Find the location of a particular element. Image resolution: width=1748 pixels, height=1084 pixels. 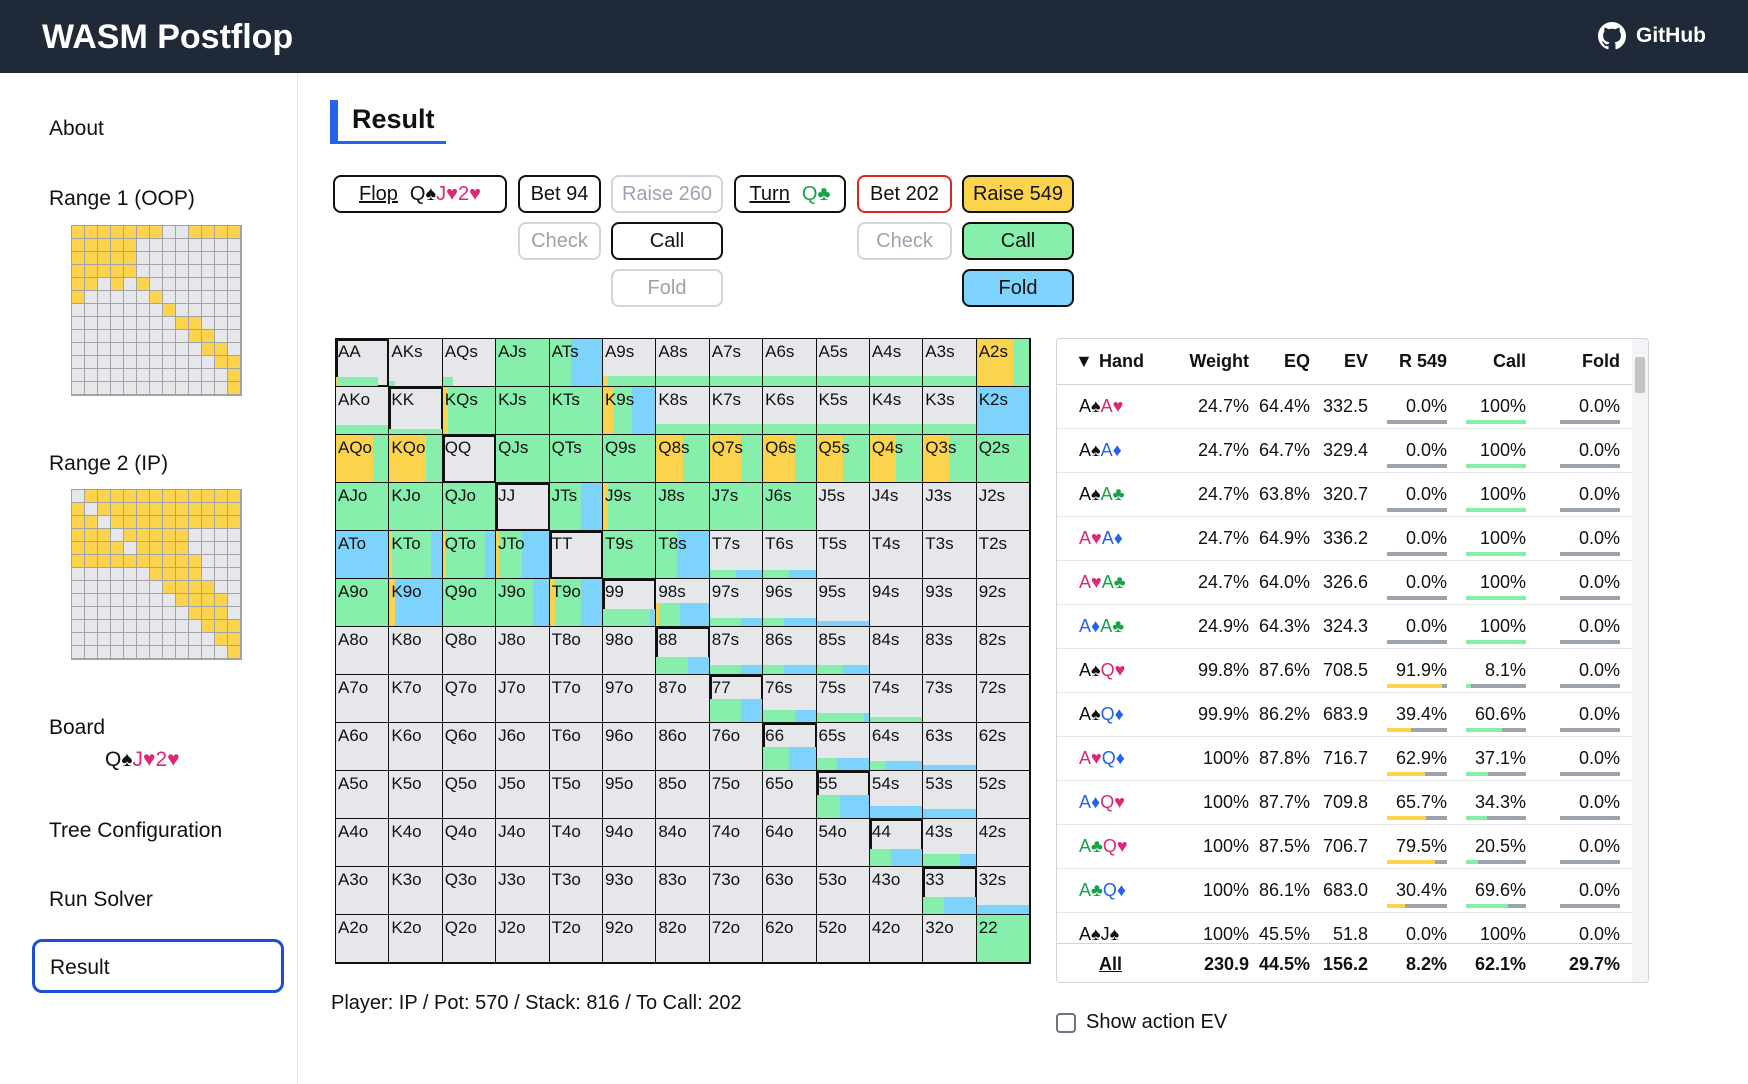

hand-cell-43o: 43o is located at coordinates (896, 891).